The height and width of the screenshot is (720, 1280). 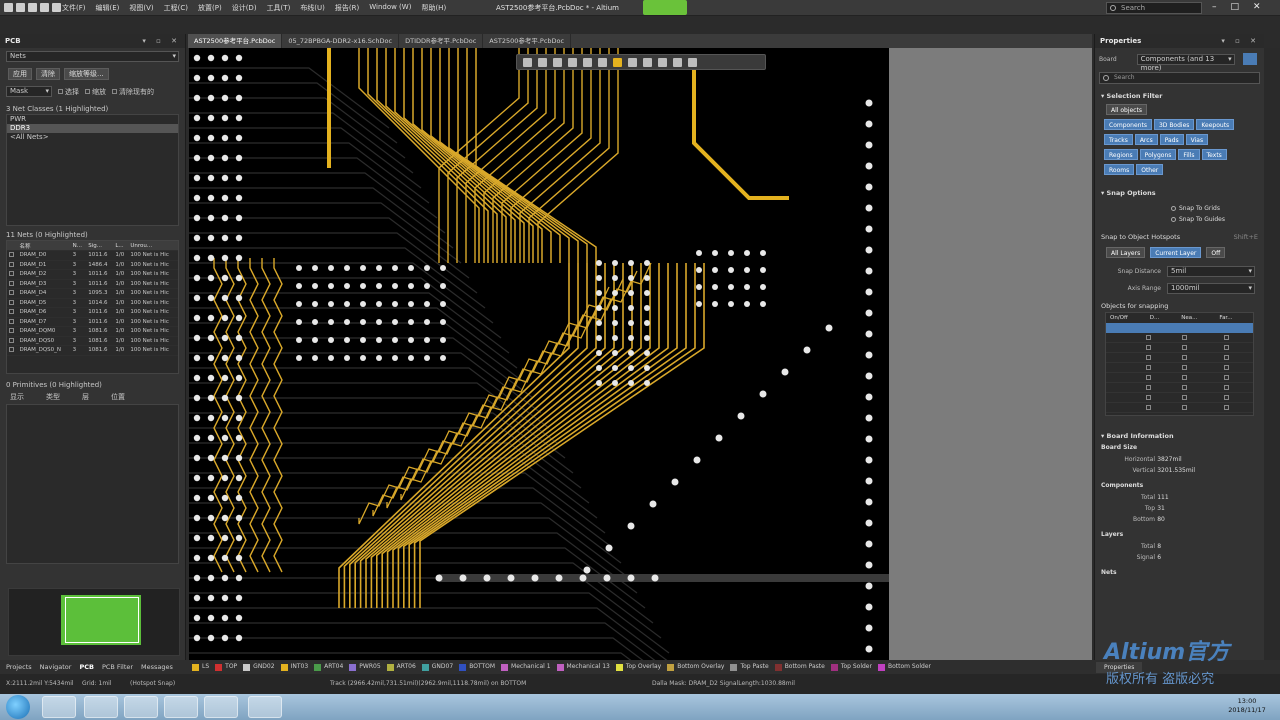 What do you see at coordinates (117, 667) in the screenshot?
I see `panel-tab: PCB Filter` at bounding box center [117, 667].